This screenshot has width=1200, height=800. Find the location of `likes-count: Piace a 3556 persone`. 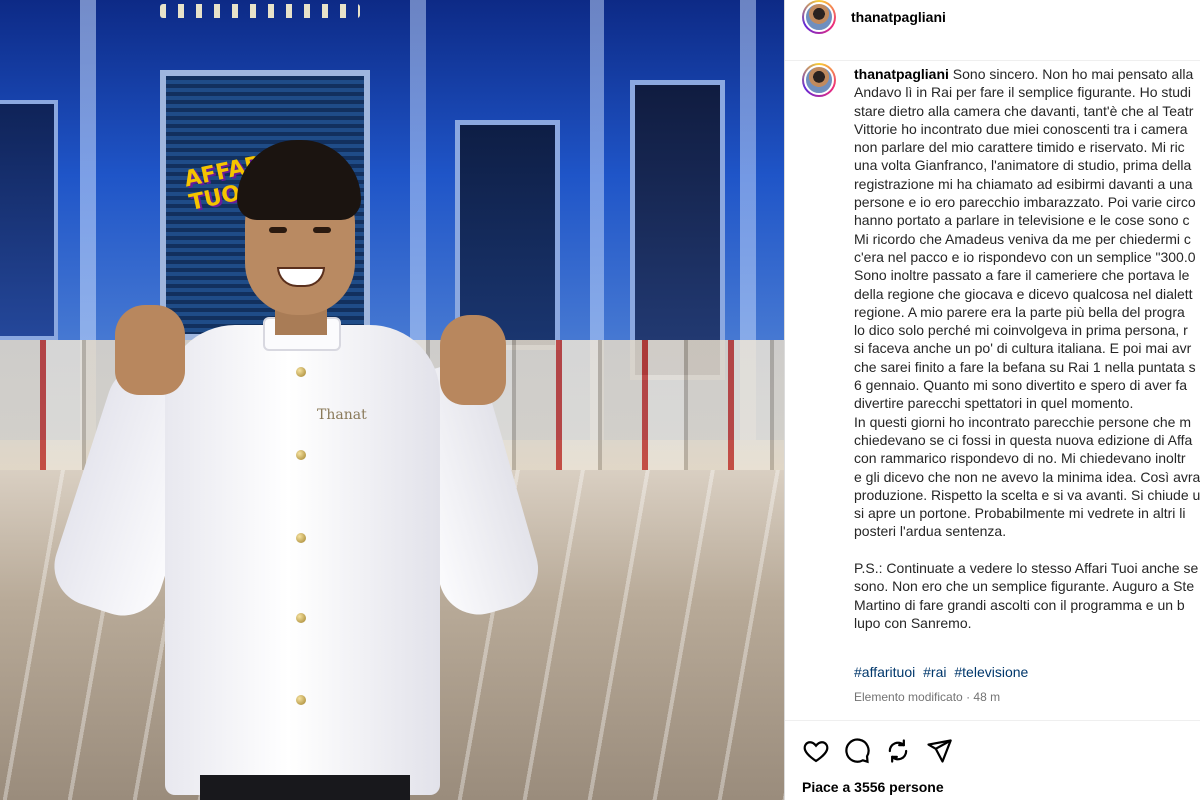

likes-count: Piace a 3556 persone is located at coordinates (873, 787).